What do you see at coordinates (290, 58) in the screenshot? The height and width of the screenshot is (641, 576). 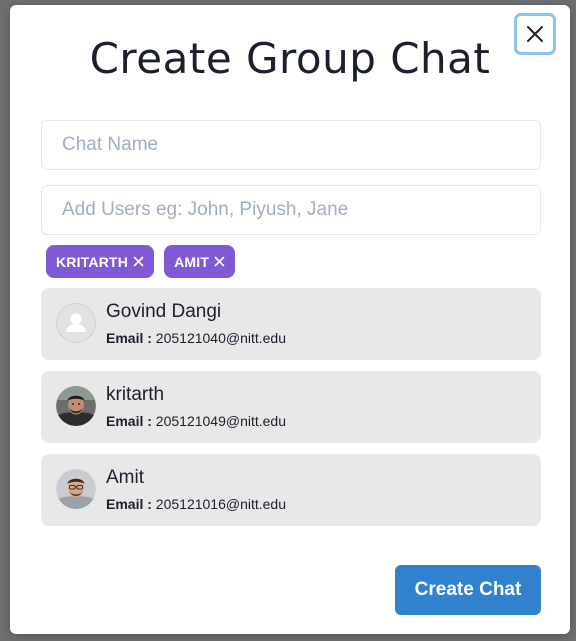 I see `modal-title: Create Group Chat` at bounding box center [290, 58].